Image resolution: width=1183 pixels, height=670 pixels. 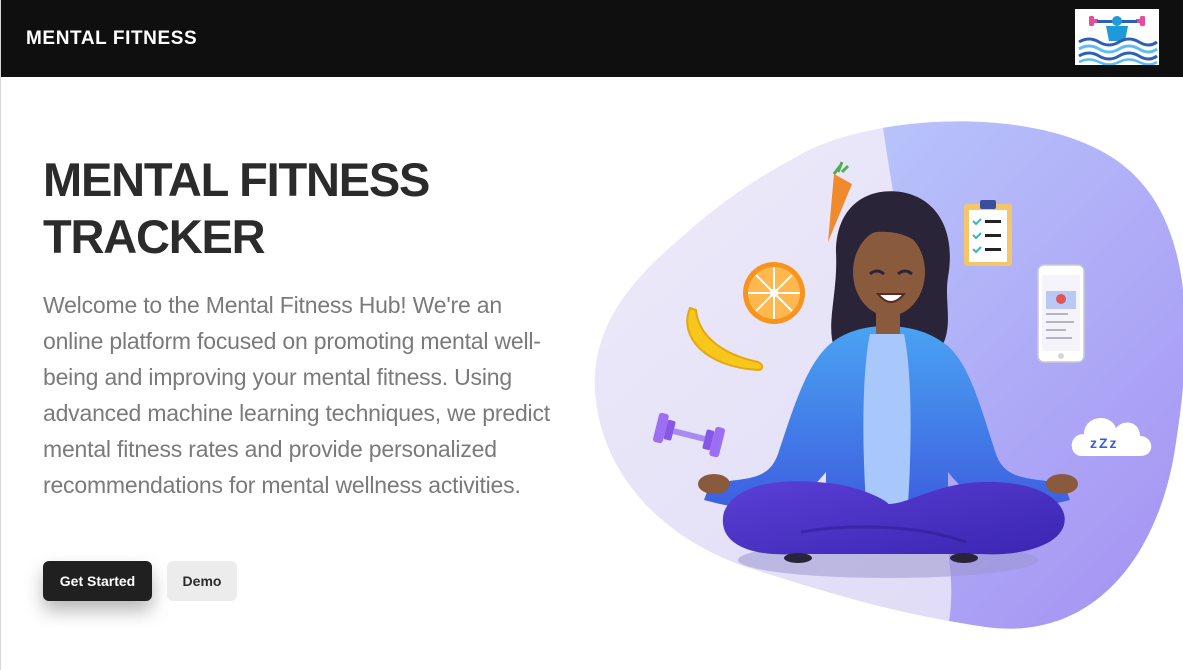 I want to click on get-started-button: Get Started, so click(x=97, y=581).